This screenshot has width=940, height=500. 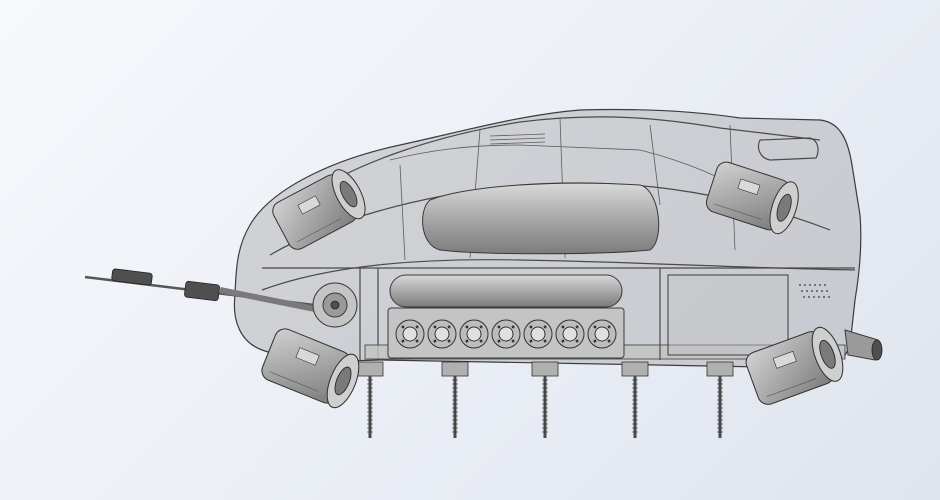 I want to click on flange-block, so click(x=506, y=333).